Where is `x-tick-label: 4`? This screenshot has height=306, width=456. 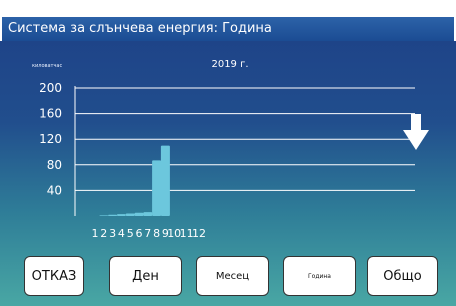
x-tick-label: 4 is located at coordinates (121, 233).